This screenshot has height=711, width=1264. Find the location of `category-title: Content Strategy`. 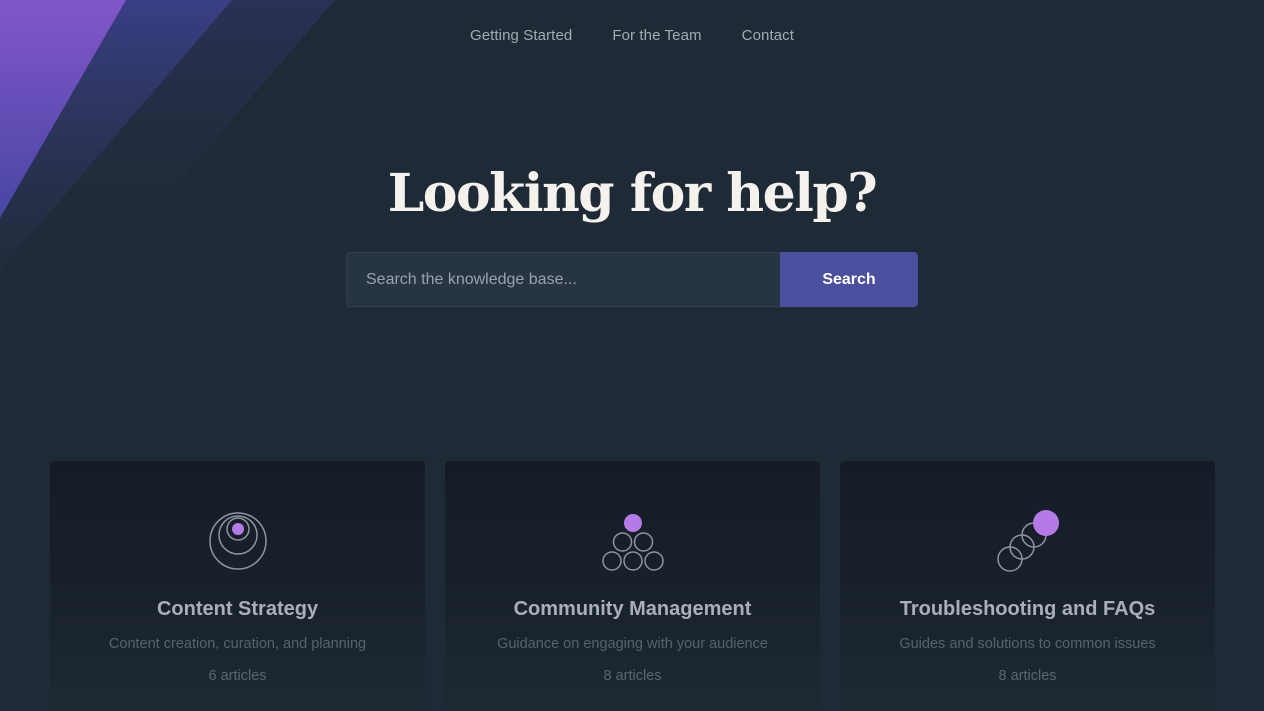

category-title: Content Strategy is located at coordinates (237, 609).